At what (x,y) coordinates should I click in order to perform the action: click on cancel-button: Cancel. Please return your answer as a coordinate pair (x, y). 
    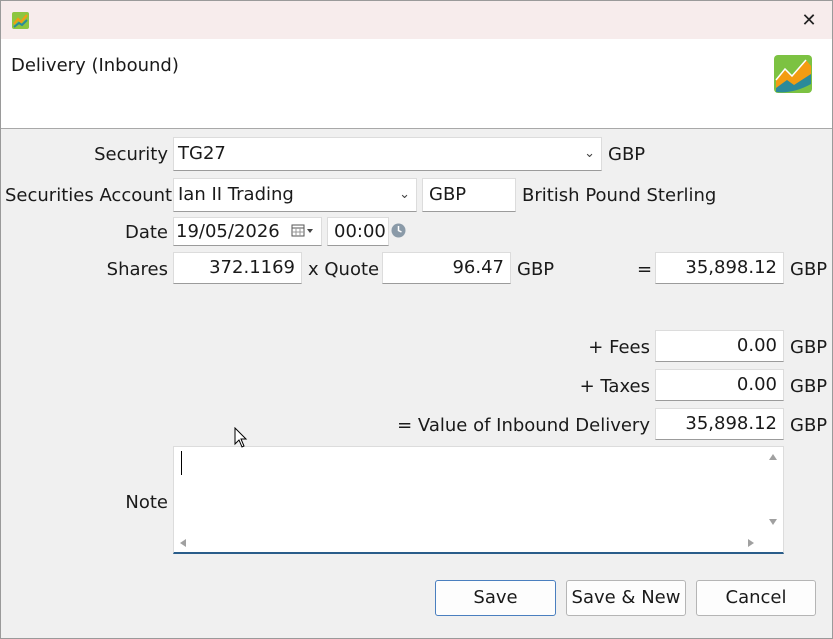
    Looking at the image, I should click on (756, 598).